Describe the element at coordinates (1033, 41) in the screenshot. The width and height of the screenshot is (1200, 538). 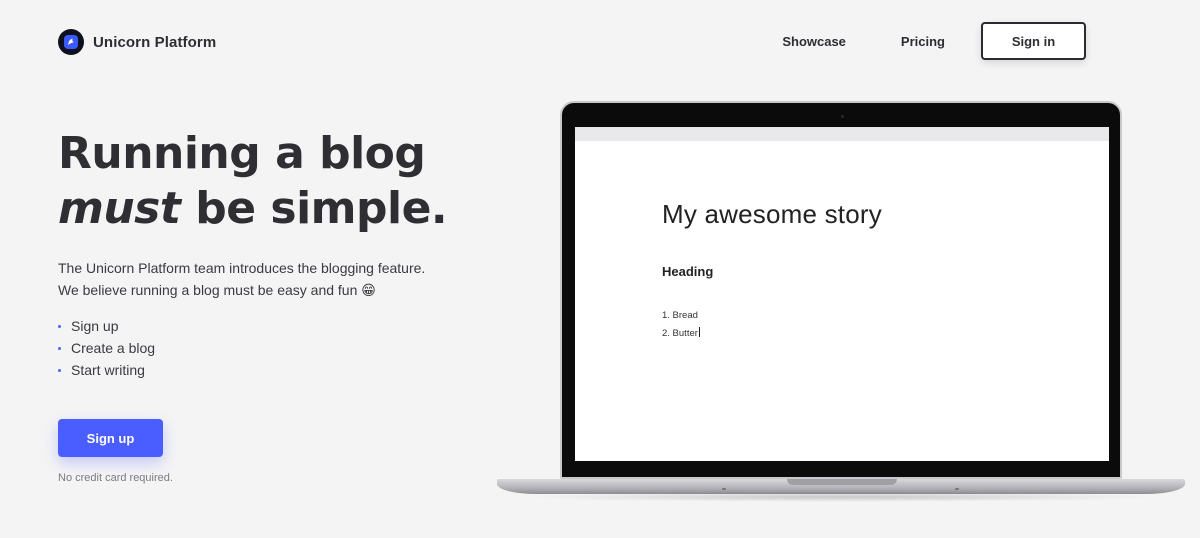
I see `sign-in-button: Sign in` at that location.